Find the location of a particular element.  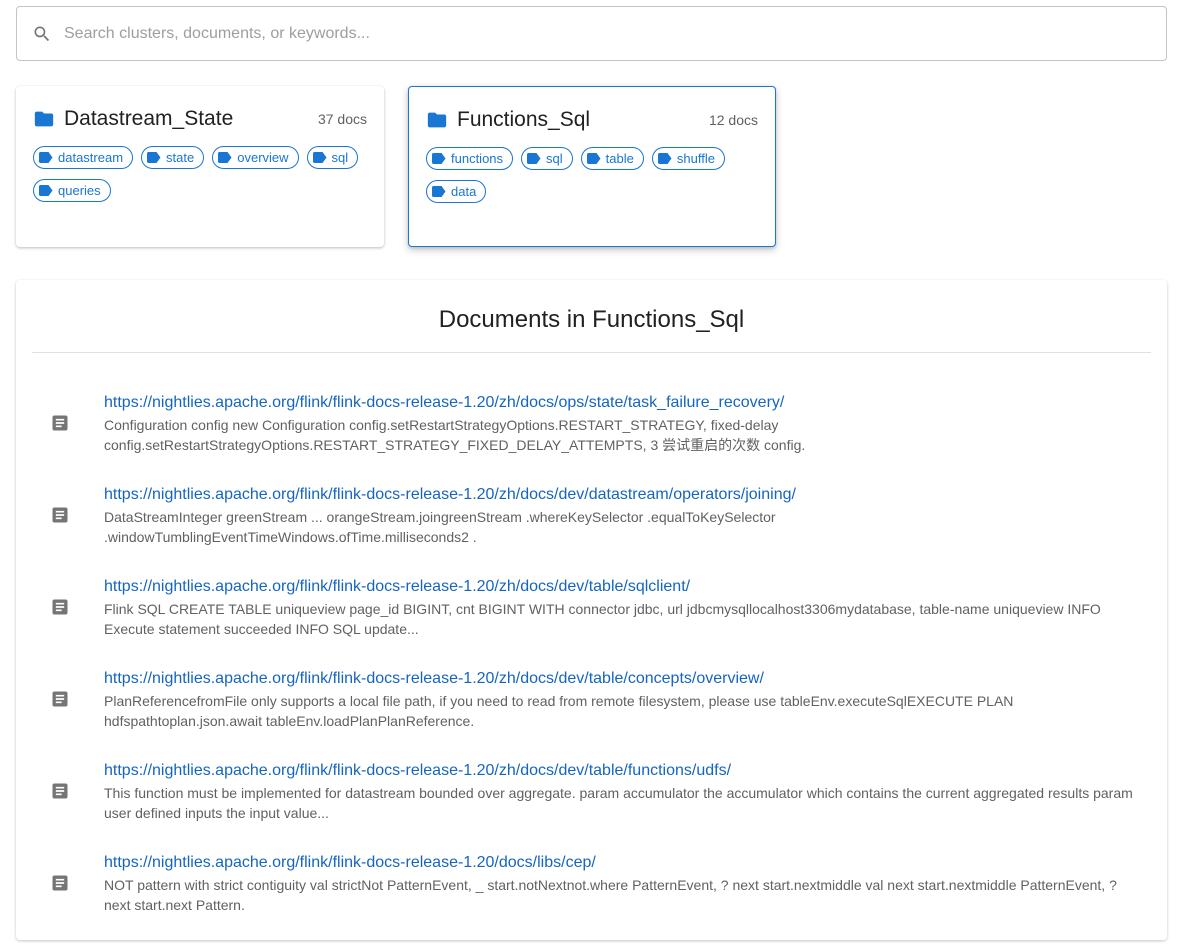

tag-label: overview is located at coordinates (263, 157).